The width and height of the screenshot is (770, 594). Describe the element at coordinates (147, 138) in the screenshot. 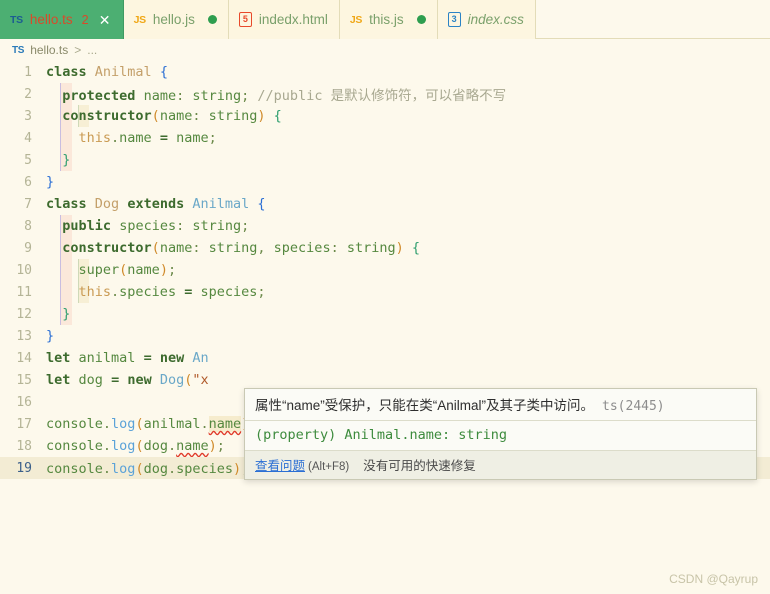

I see `code-content: this.name = name;` at that location.